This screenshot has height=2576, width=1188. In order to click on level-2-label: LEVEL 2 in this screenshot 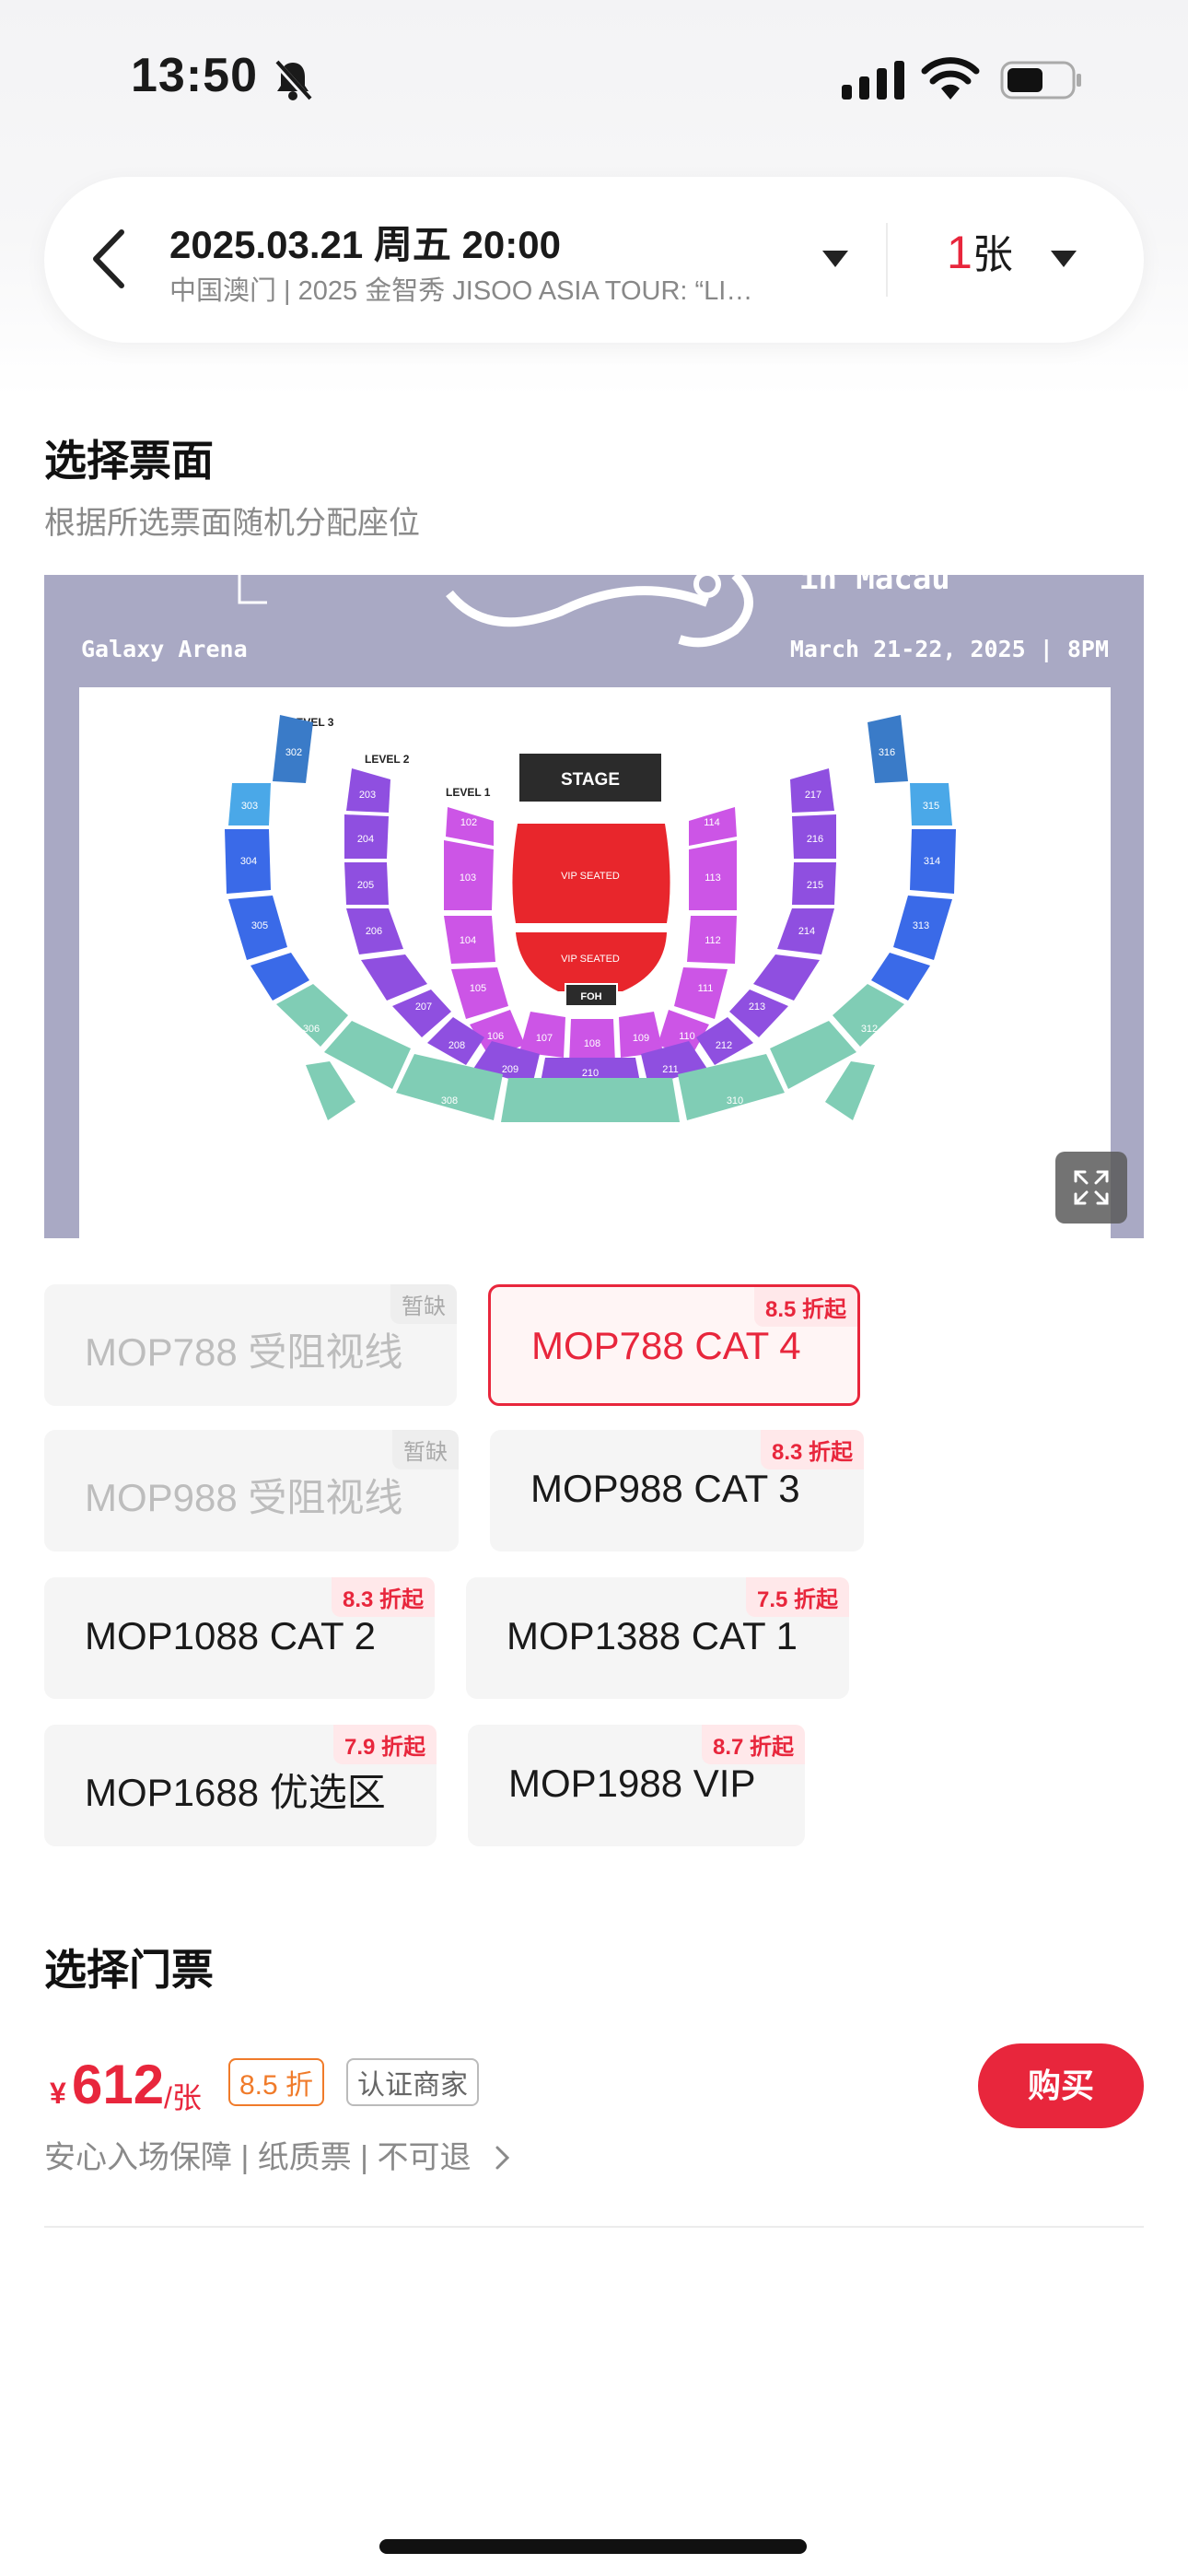, I will do `click(387, 759)`.